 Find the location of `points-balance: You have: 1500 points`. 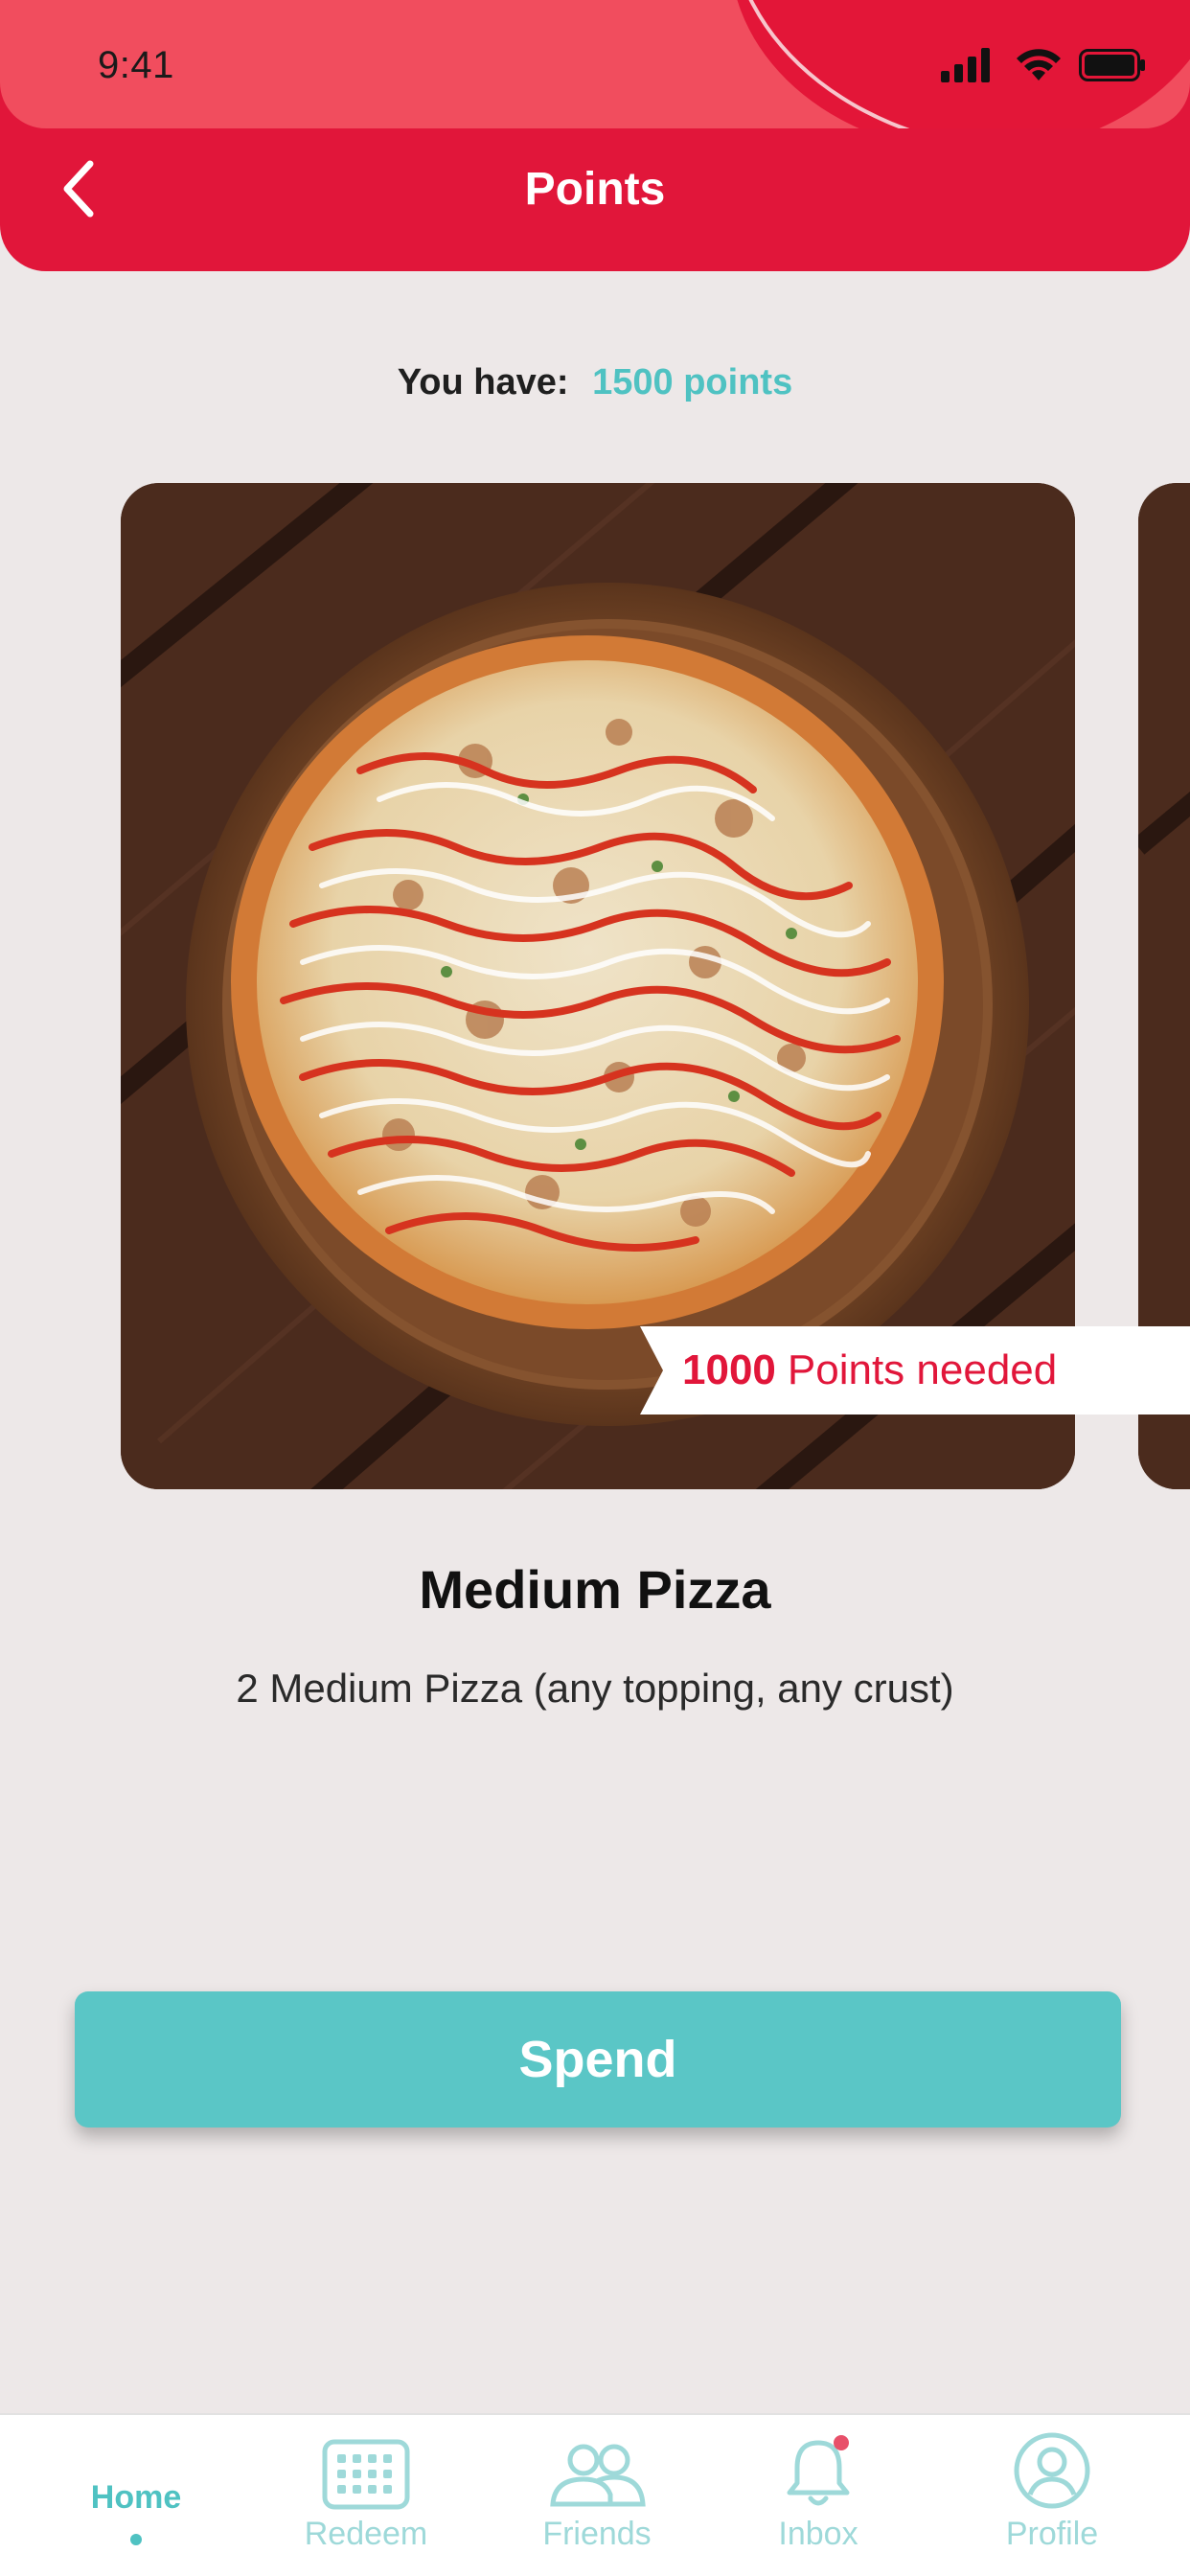

points-balance: You have: 1500 points is located at coordinates (595, 382).